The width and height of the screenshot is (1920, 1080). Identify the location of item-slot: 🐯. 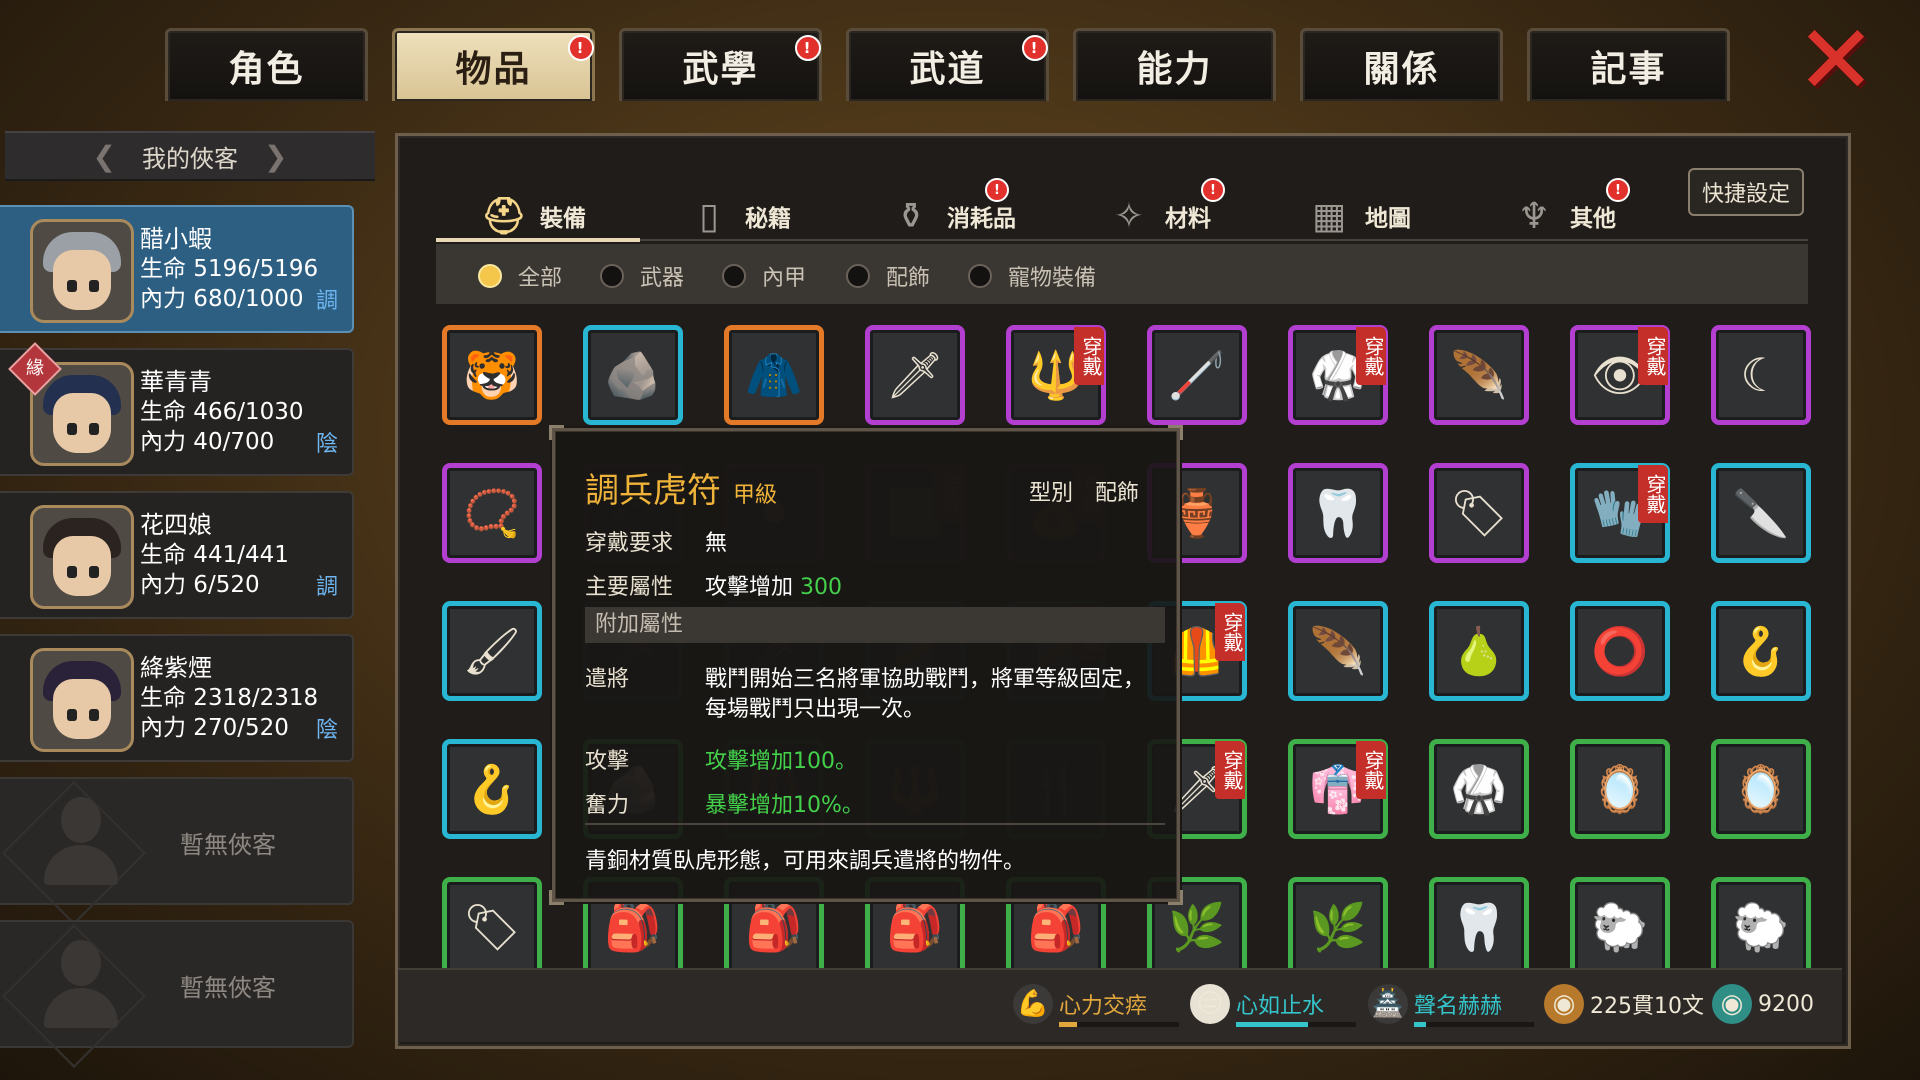
(492, 375).